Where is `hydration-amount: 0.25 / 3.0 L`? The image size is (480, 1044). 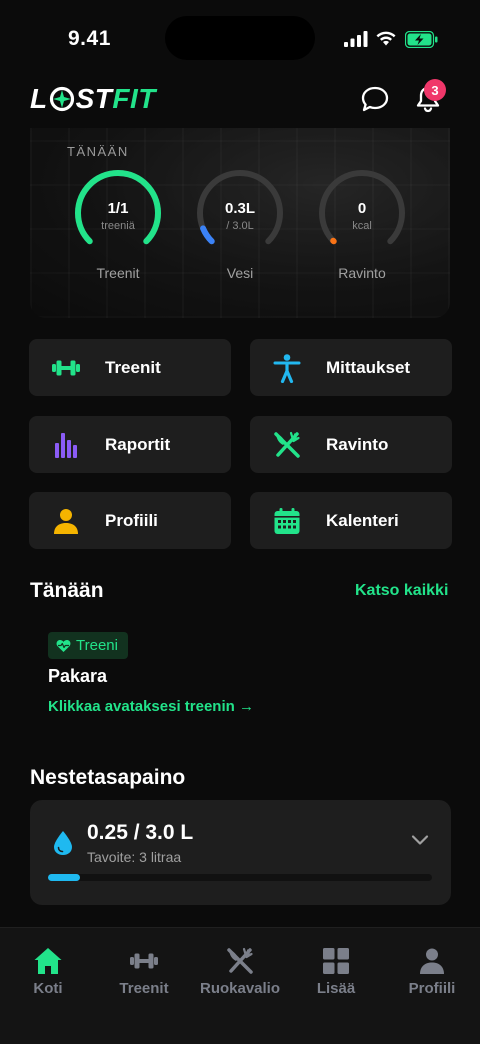
hydration-amount: 0.25 / 3.0 L is located at coordinates (140, 832).